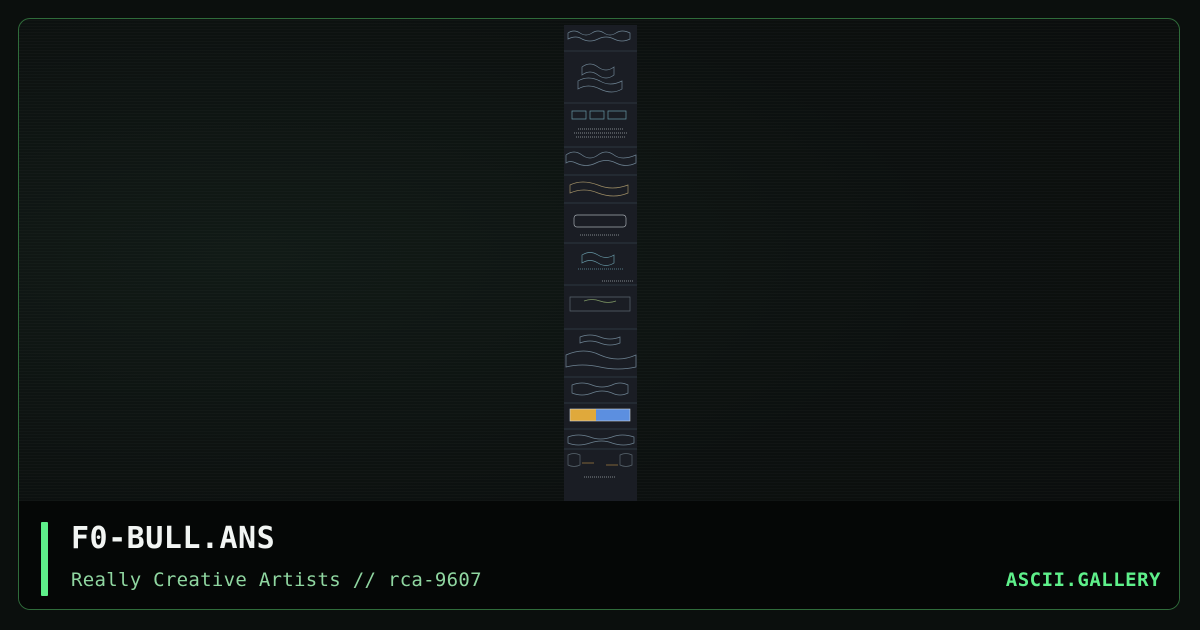 This screenshot has height=630, width=1200. I want to click on ansi-art-preview, so click(600, 263).